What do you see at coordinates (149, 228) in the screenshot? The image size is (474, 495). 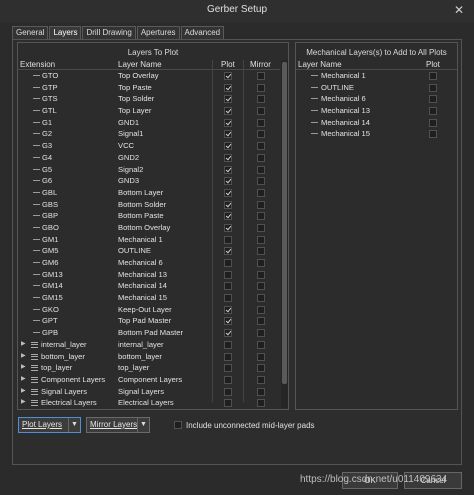 I see `table-row: GBO Bottom Overlay` at bounding box center [149, 228].